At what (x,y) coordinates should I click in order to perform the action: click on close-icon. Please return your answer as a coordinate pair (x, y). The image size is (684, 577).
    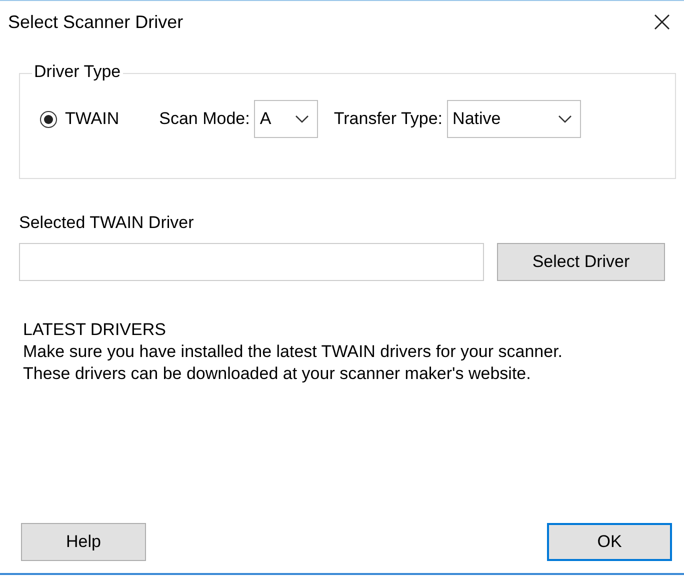
    Looking at the image, I should click on (662, 22).